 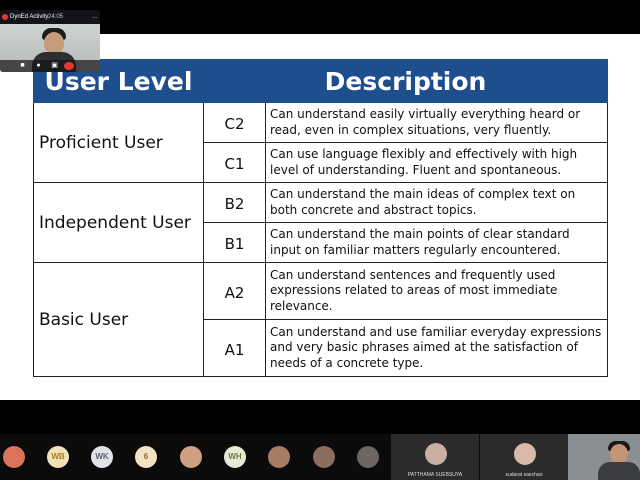 I want to click on meeting-title: DynEd Activity, so click(x=29, y=17).